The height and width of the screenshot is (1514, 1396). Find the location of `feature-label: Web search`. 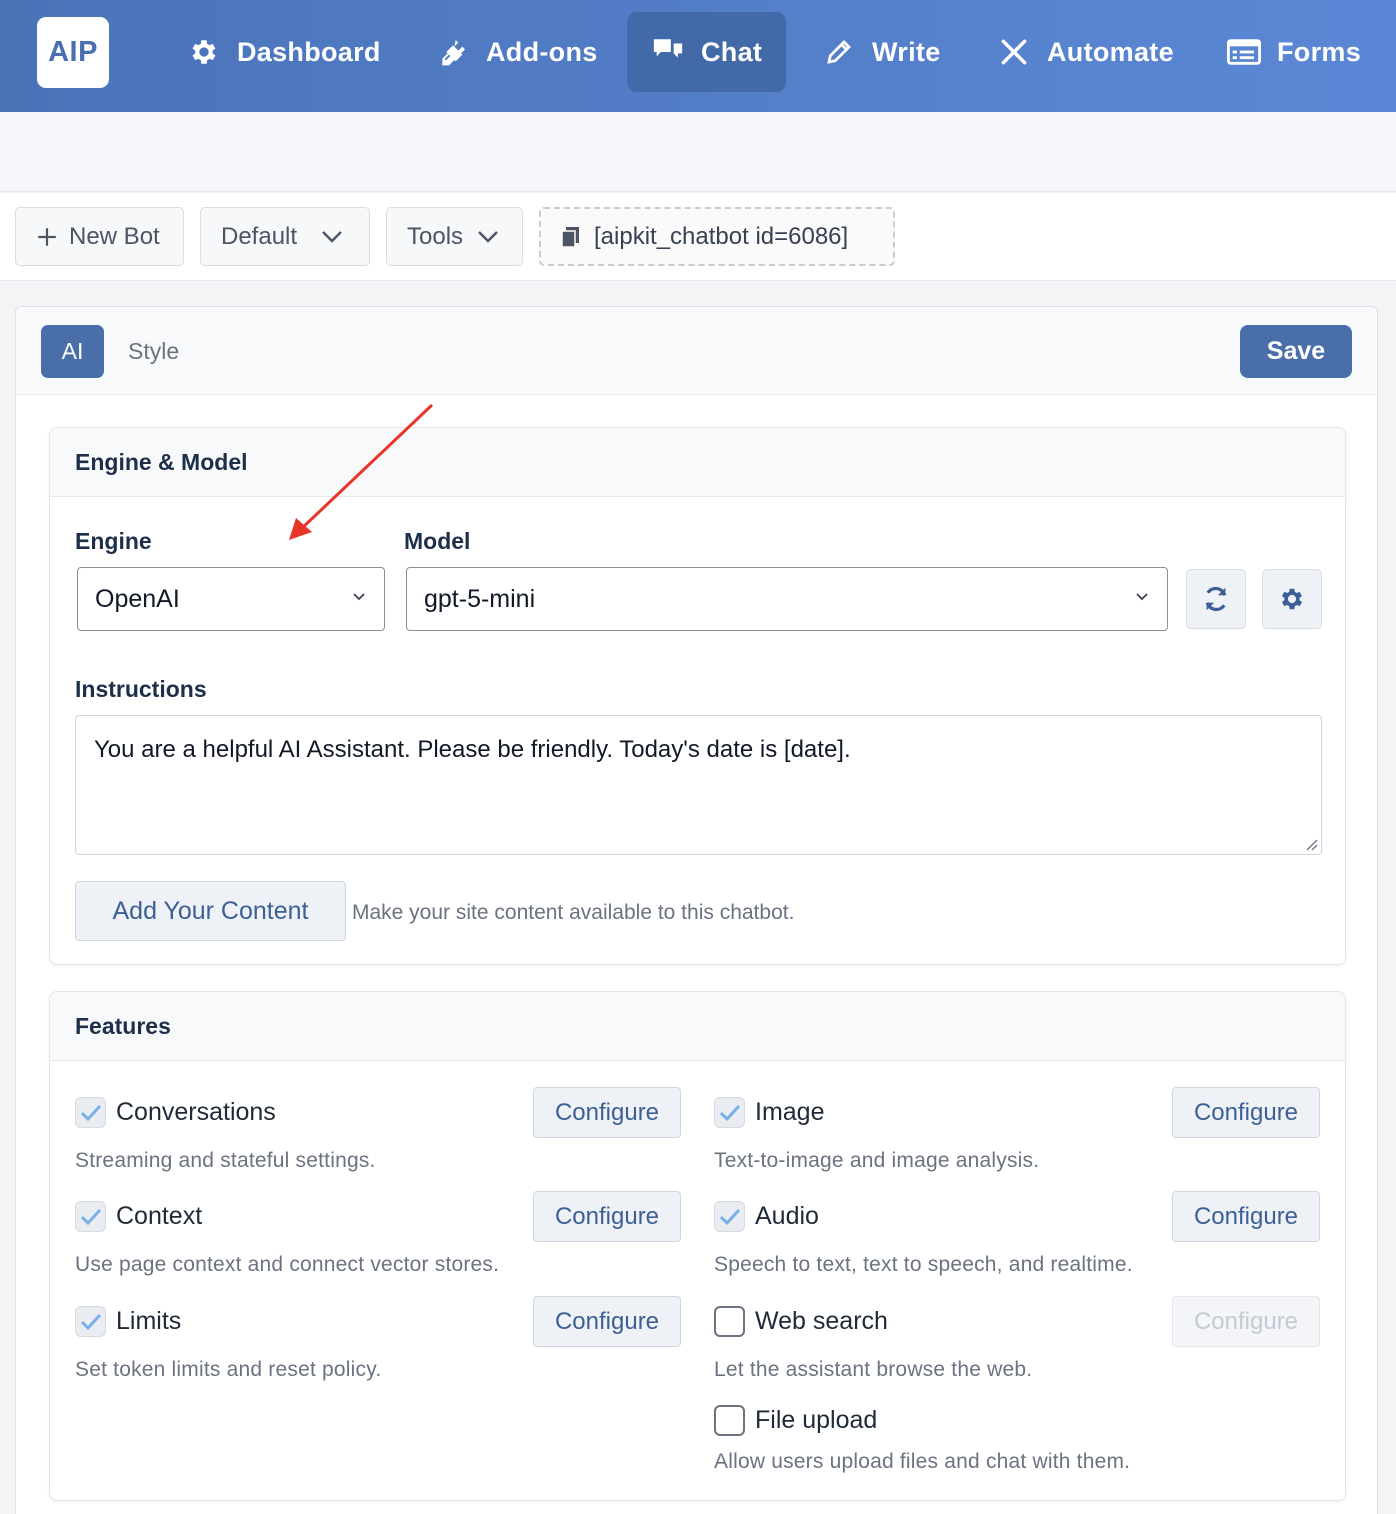

feature-label: Web search is located at coordinates (821, 1321).